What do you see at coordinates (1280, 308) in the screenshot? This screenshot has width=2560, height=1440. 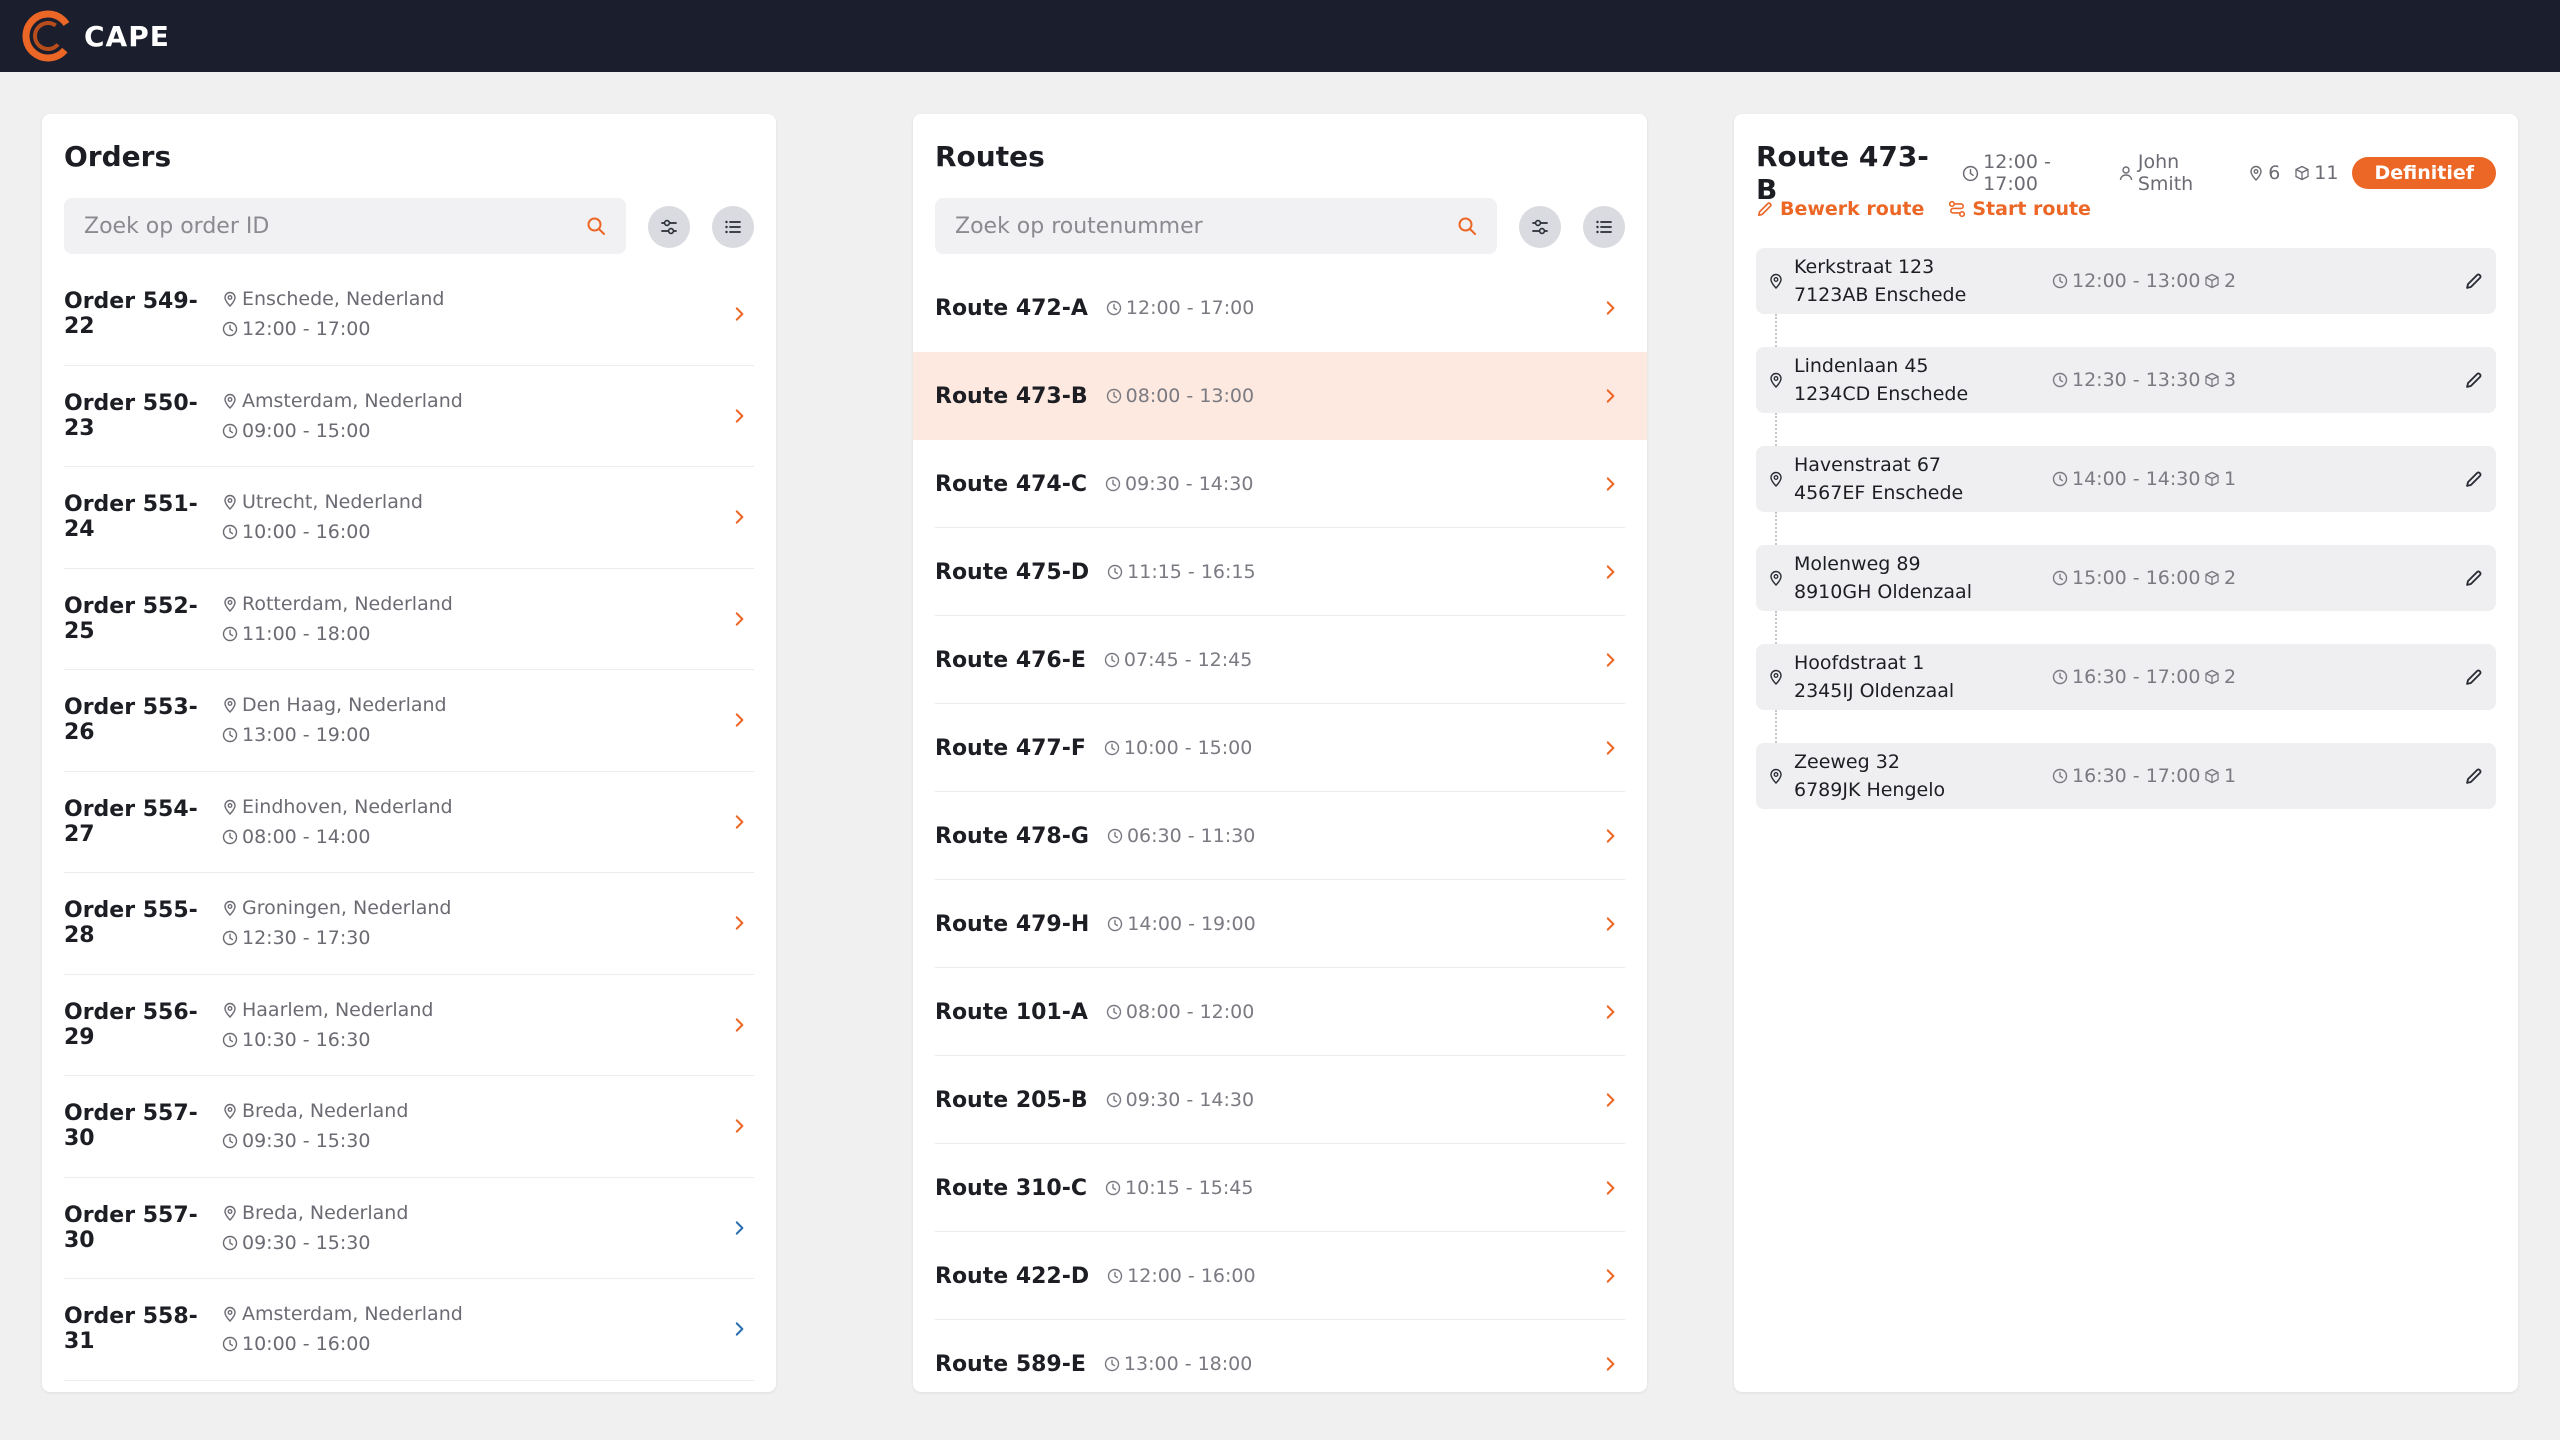 I see `route-list-item: Route 472-A 12:00 - 17:00` at bounding box center [1280, 308].